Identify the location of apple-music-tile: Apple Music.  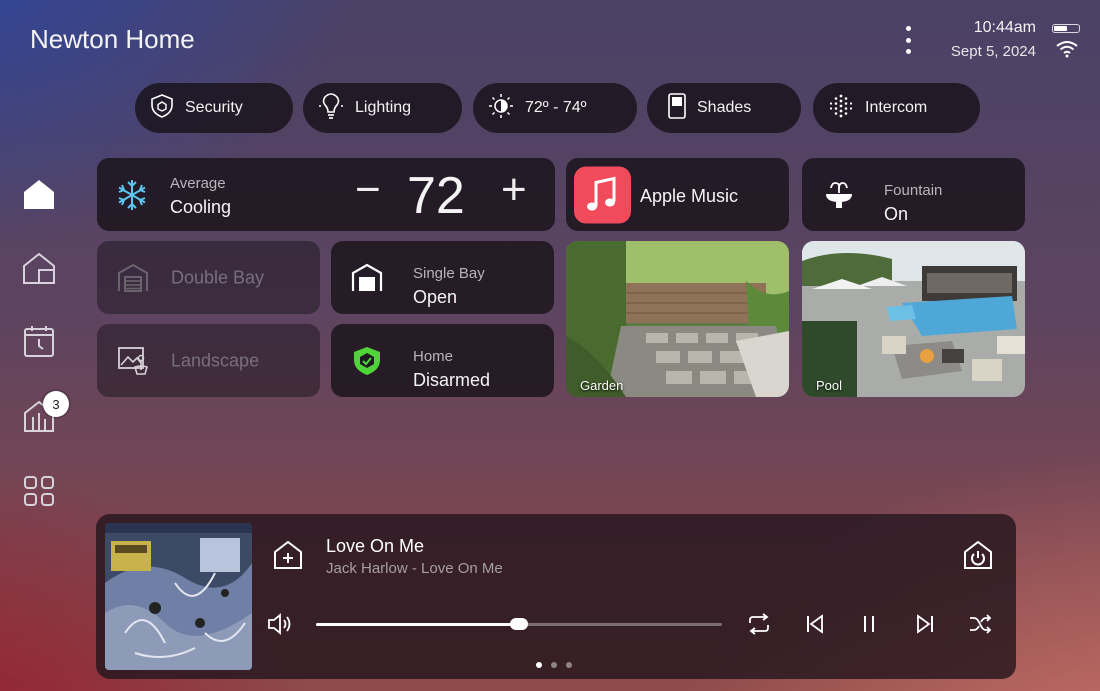
(677, 194).